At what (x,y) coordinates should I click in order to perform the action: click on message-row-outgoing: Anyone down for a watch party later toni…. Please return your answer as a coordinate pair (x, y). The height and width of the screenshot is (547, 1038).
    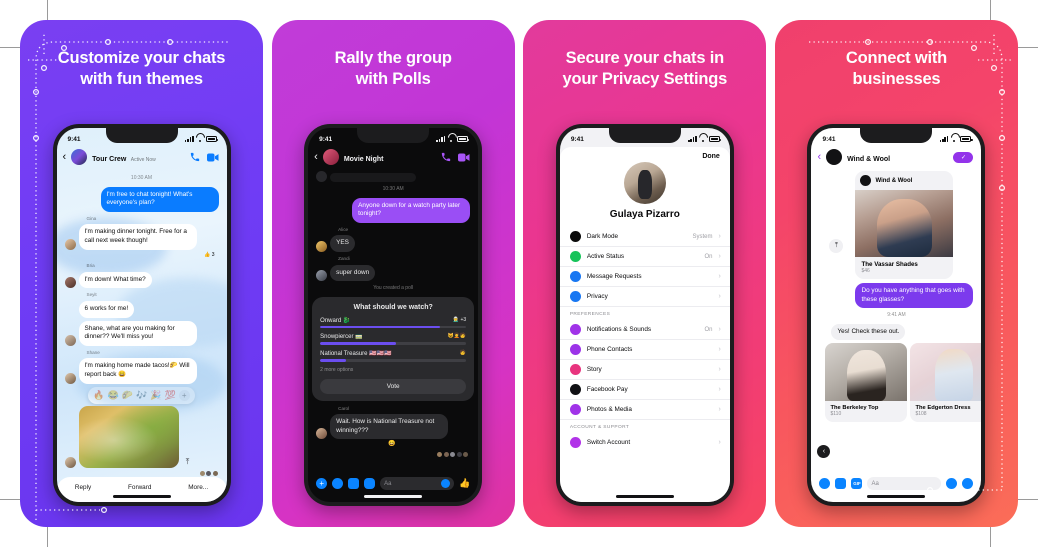
    Looking at the image, I should click on (393, 210).